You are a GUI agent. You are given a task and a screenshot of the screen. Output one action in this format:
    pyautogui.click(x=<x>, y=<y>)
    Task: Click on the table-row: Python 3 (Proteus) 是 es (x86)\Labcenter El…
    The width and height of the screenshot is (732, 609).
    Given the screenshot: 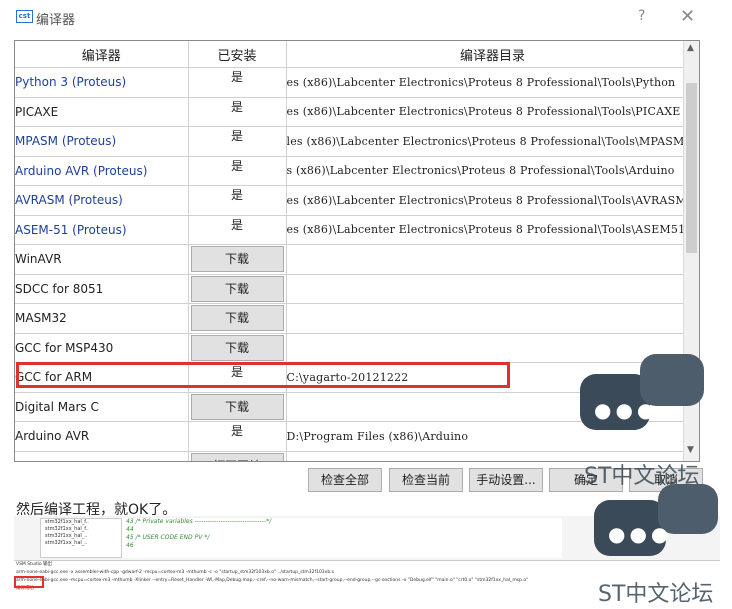 What is the action you would take?
    pyautogui.click(x=357, y=82)
    